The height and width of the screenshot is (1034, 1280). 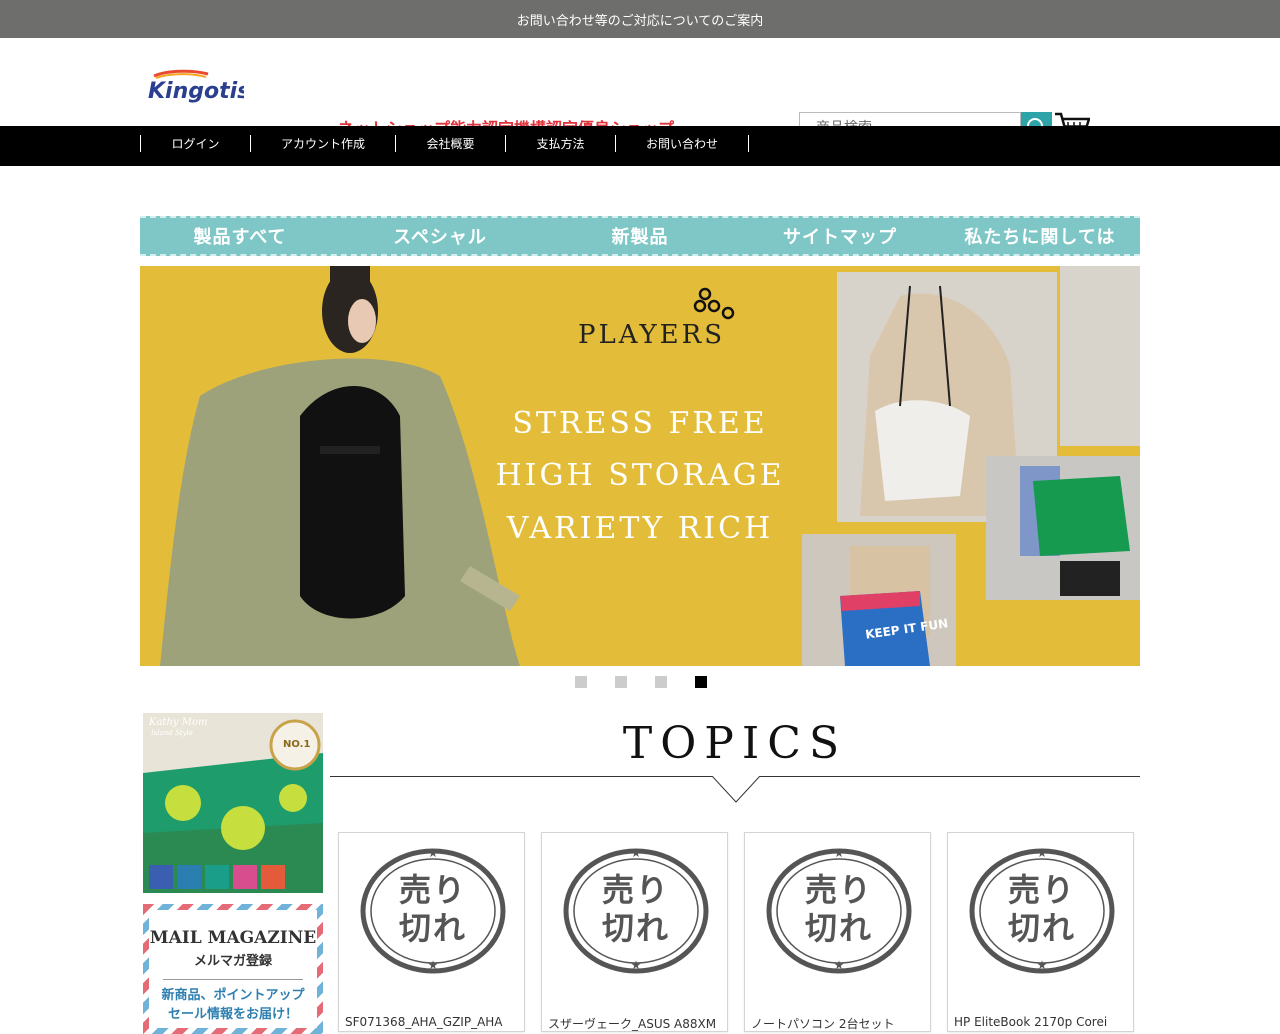 What do you see at coordinates (433, 1022) in the screenshot?
I see `product-name: SF071368_AHA_GZIP_AHA` at bounding box center [433, 1022].